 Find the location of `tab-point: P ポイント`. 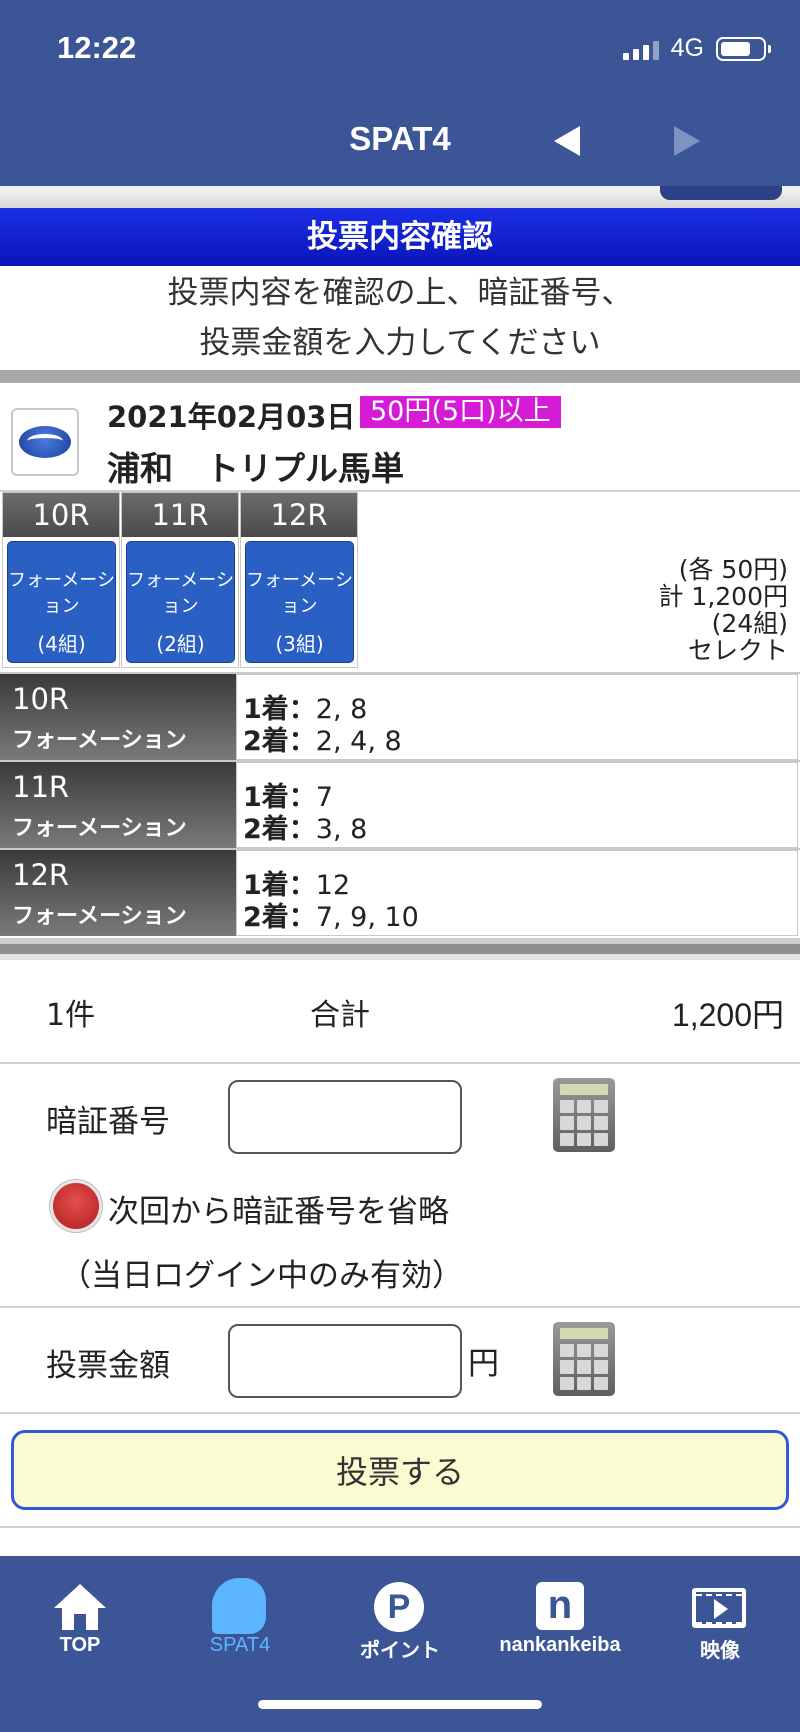

tab-point: P ポイント is located at coordinates (400, 1616).